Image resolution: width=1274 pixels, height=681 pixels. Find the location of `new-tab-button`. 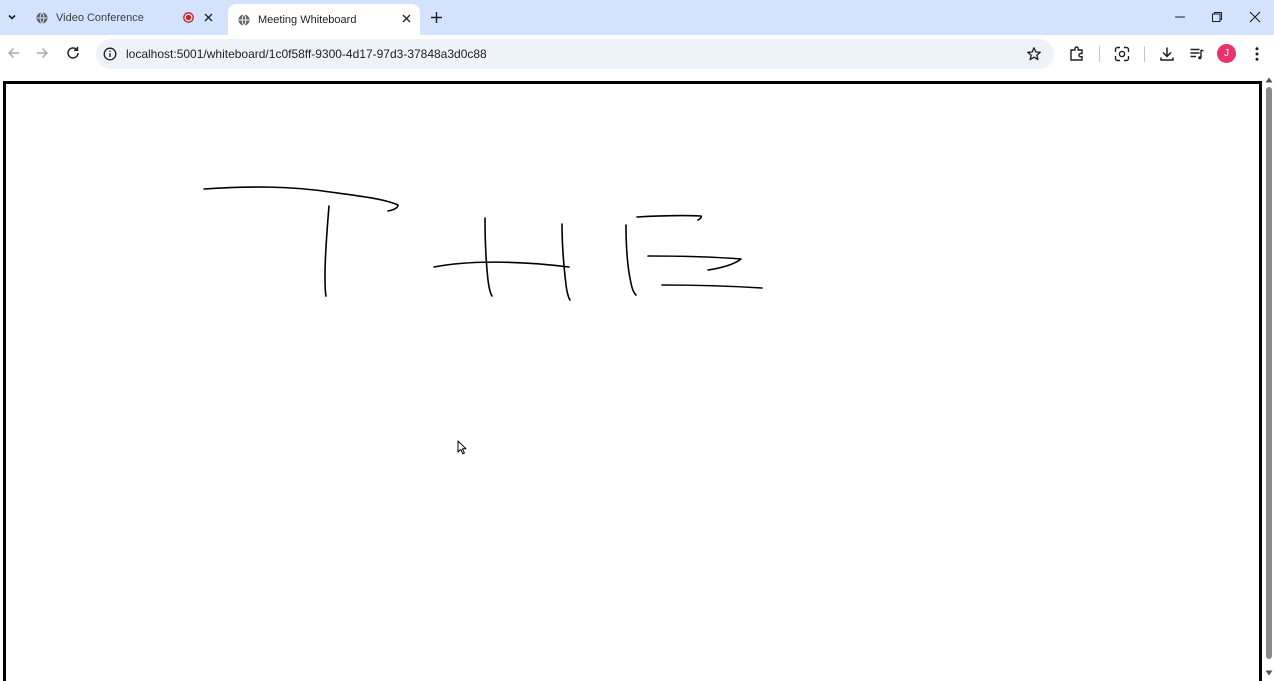

new-tab-button is located at coordinates (436, 17).